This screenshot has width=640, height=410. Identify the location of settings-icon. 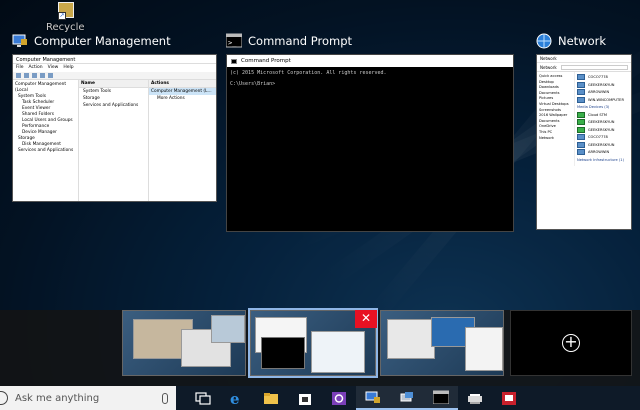
(339, 398).